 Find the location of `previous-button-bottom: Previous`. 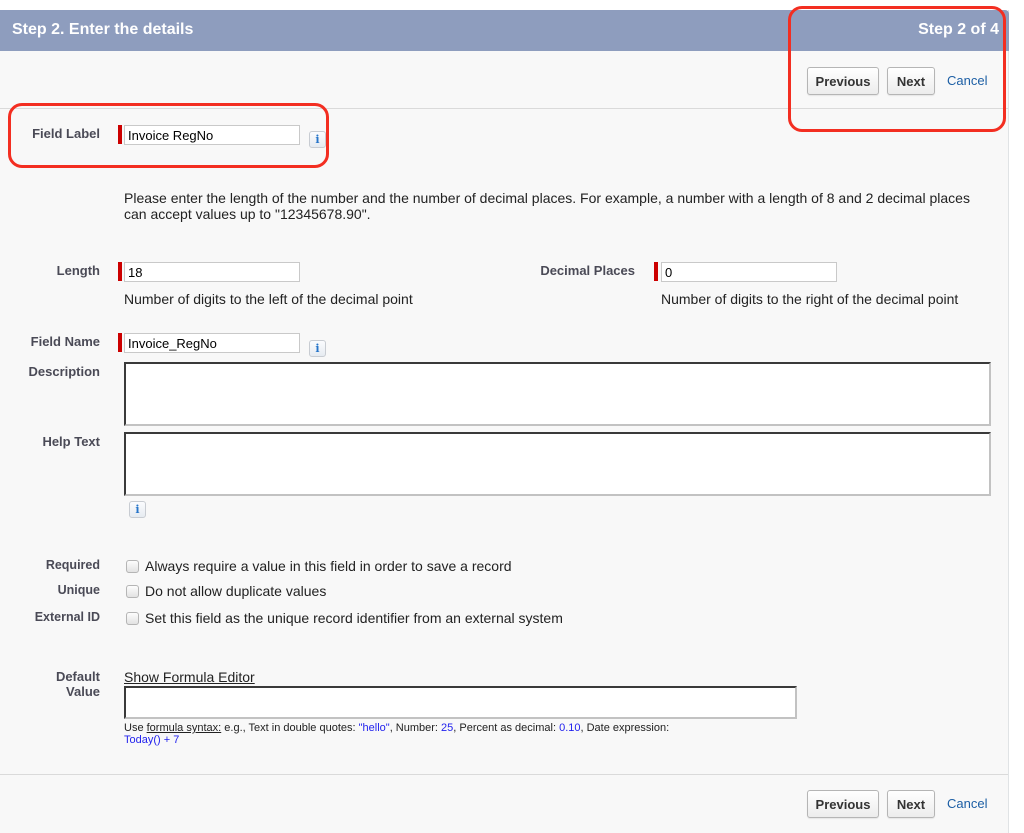

previous-button-bottom: Previous is located at coordinates (843, 804).